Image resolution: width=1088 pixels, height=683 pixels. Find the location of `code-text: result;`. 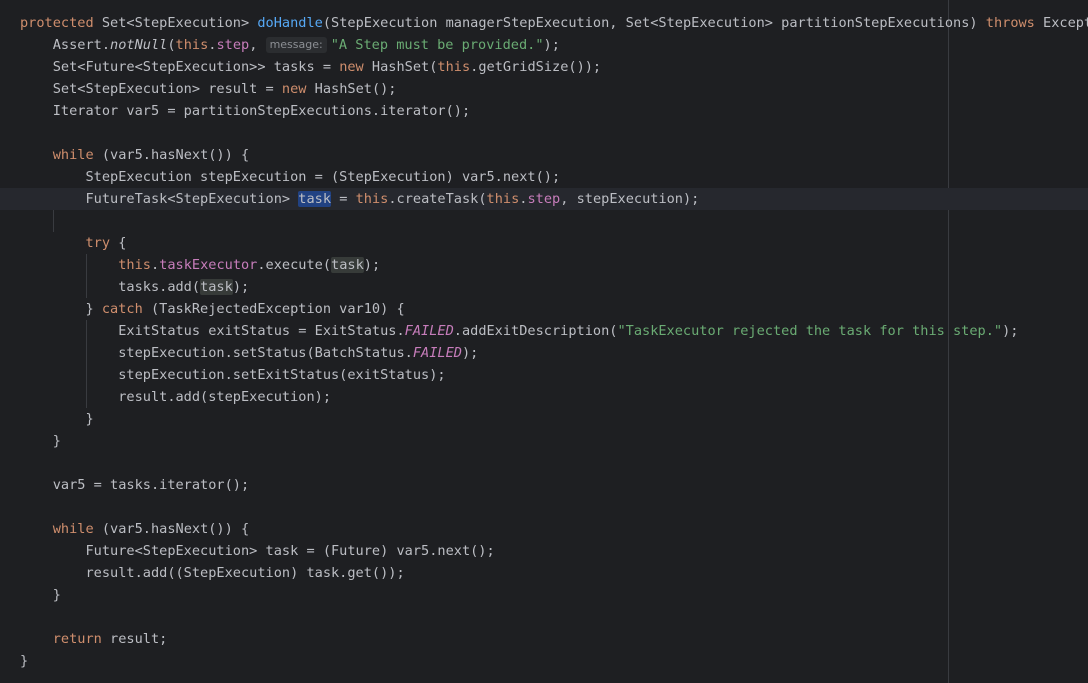

code-text: result; is located at coordinates (134, 639).